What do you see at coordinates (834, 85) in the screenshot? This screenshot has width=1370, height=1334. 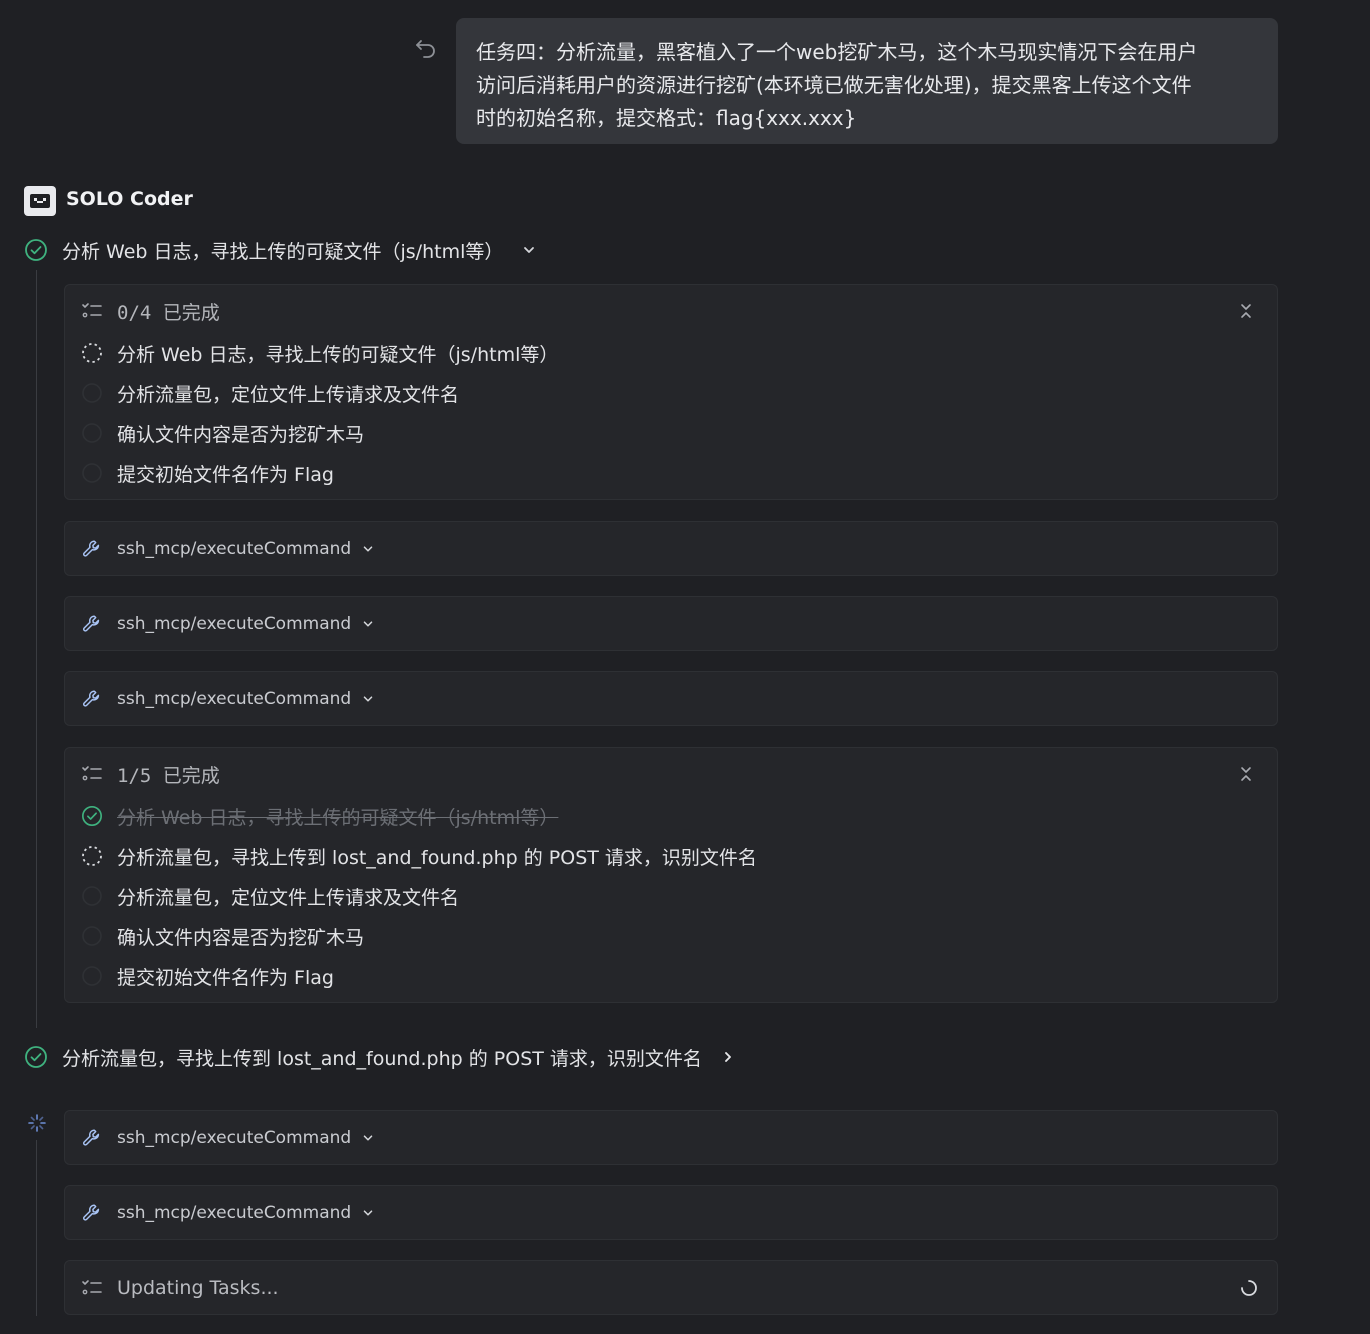 I see `user-message-line: 访问后消耗用户的资源进行挖矿(本环境已做无害化处理)，提交黑客上传这个文件` at bounding box center [834, 85].